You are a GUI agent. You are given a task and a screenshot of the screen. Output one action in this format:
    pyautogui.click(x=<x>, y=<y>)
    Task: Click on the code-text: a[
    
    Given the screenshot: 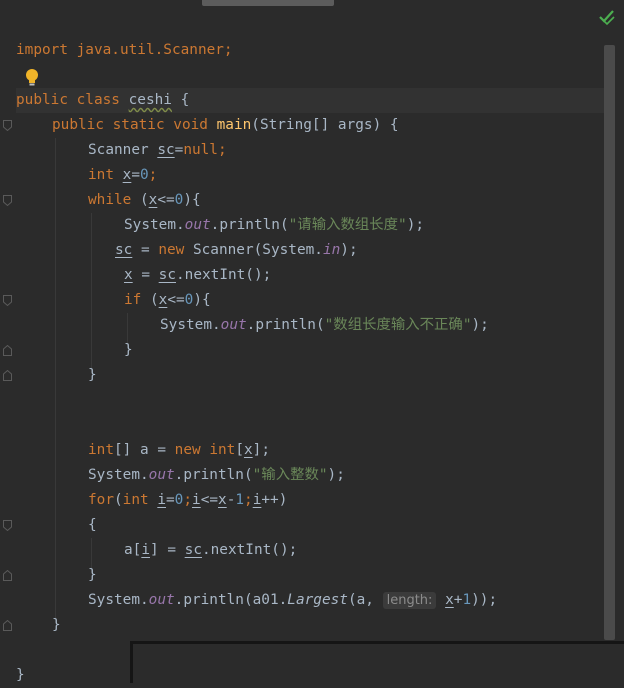 What is the action you would take?
    pyautogui.click(x=133, y=550)
    